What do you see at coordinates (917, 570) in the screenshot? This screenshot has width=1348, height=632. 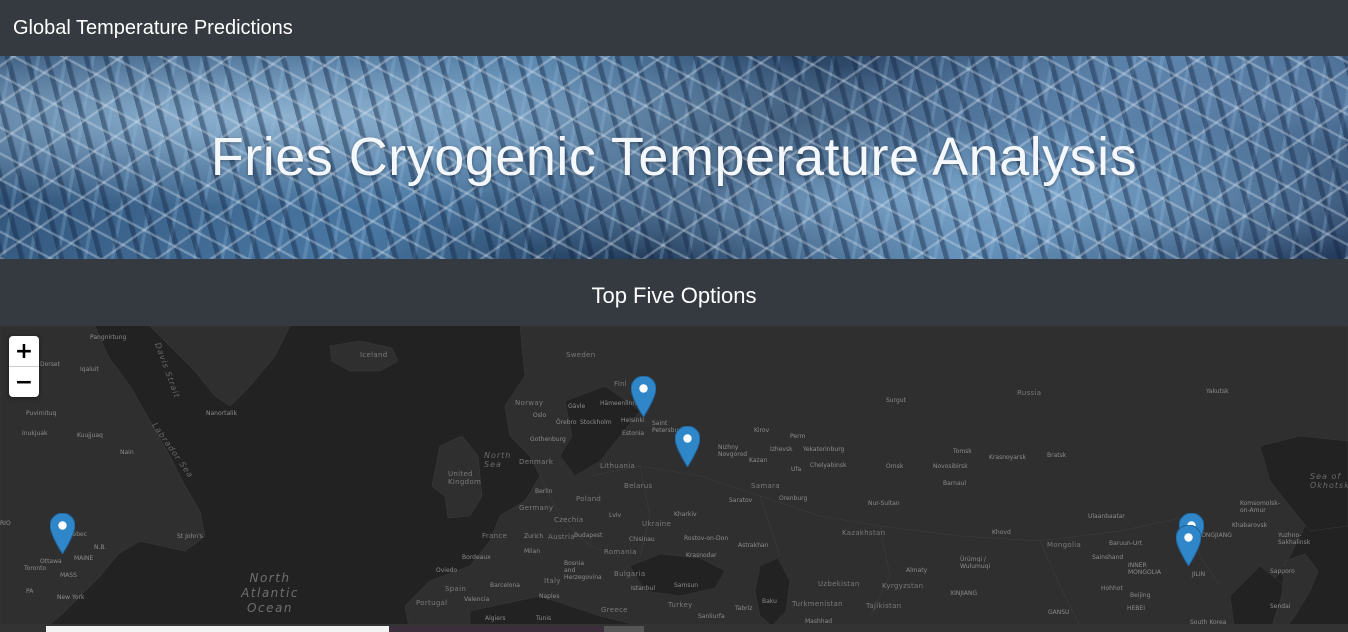 I see `map-label-almaty: Almaty` at bounding box center [917, 570].